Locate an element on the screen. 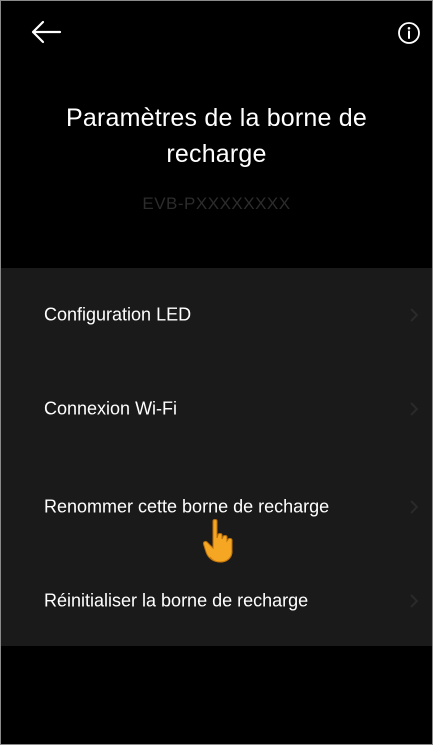 Image resolution: width=433 pixels, height=745 pixels. menu-item-label: Réinitialiser la borne de recharge is located at coordinates (176, 600).